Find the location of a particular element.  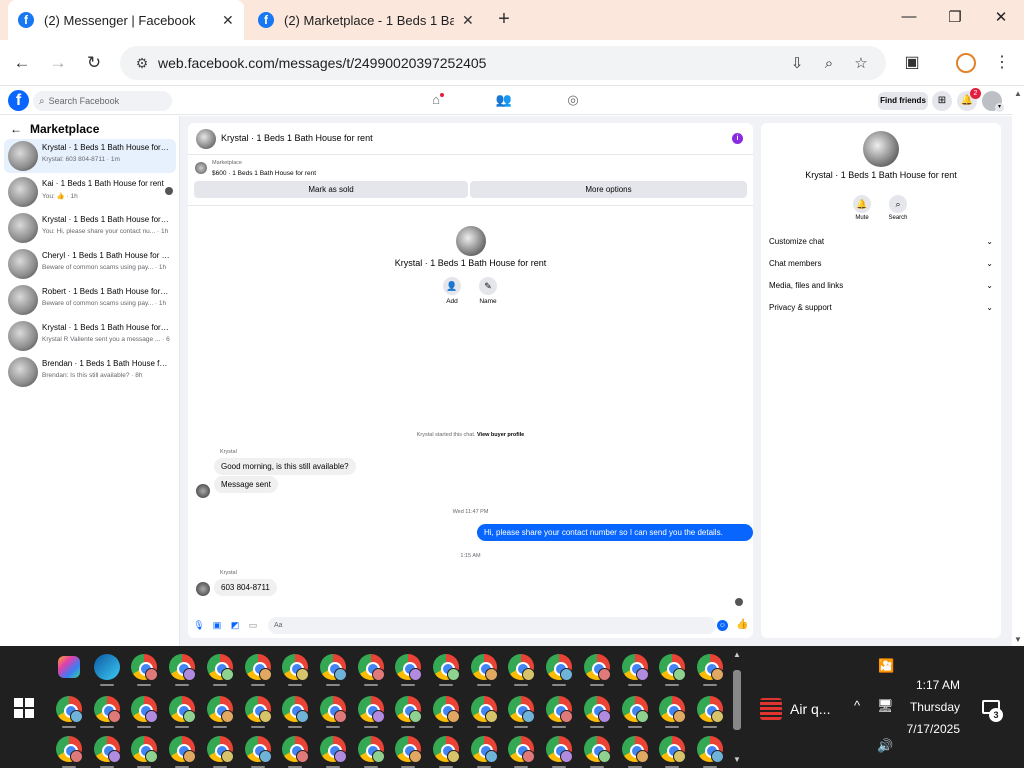

page-scrollbar: ▲ ▼ is located at coordinates (1018, 366).